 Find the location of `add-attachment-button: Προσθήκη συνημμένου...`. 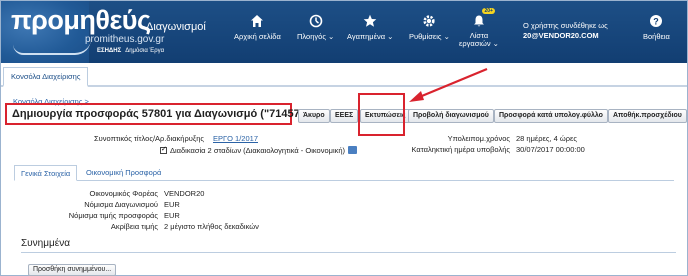

add-attachment-button: Προσθήκη συνημμένου... is located at coordinates (72, 270).